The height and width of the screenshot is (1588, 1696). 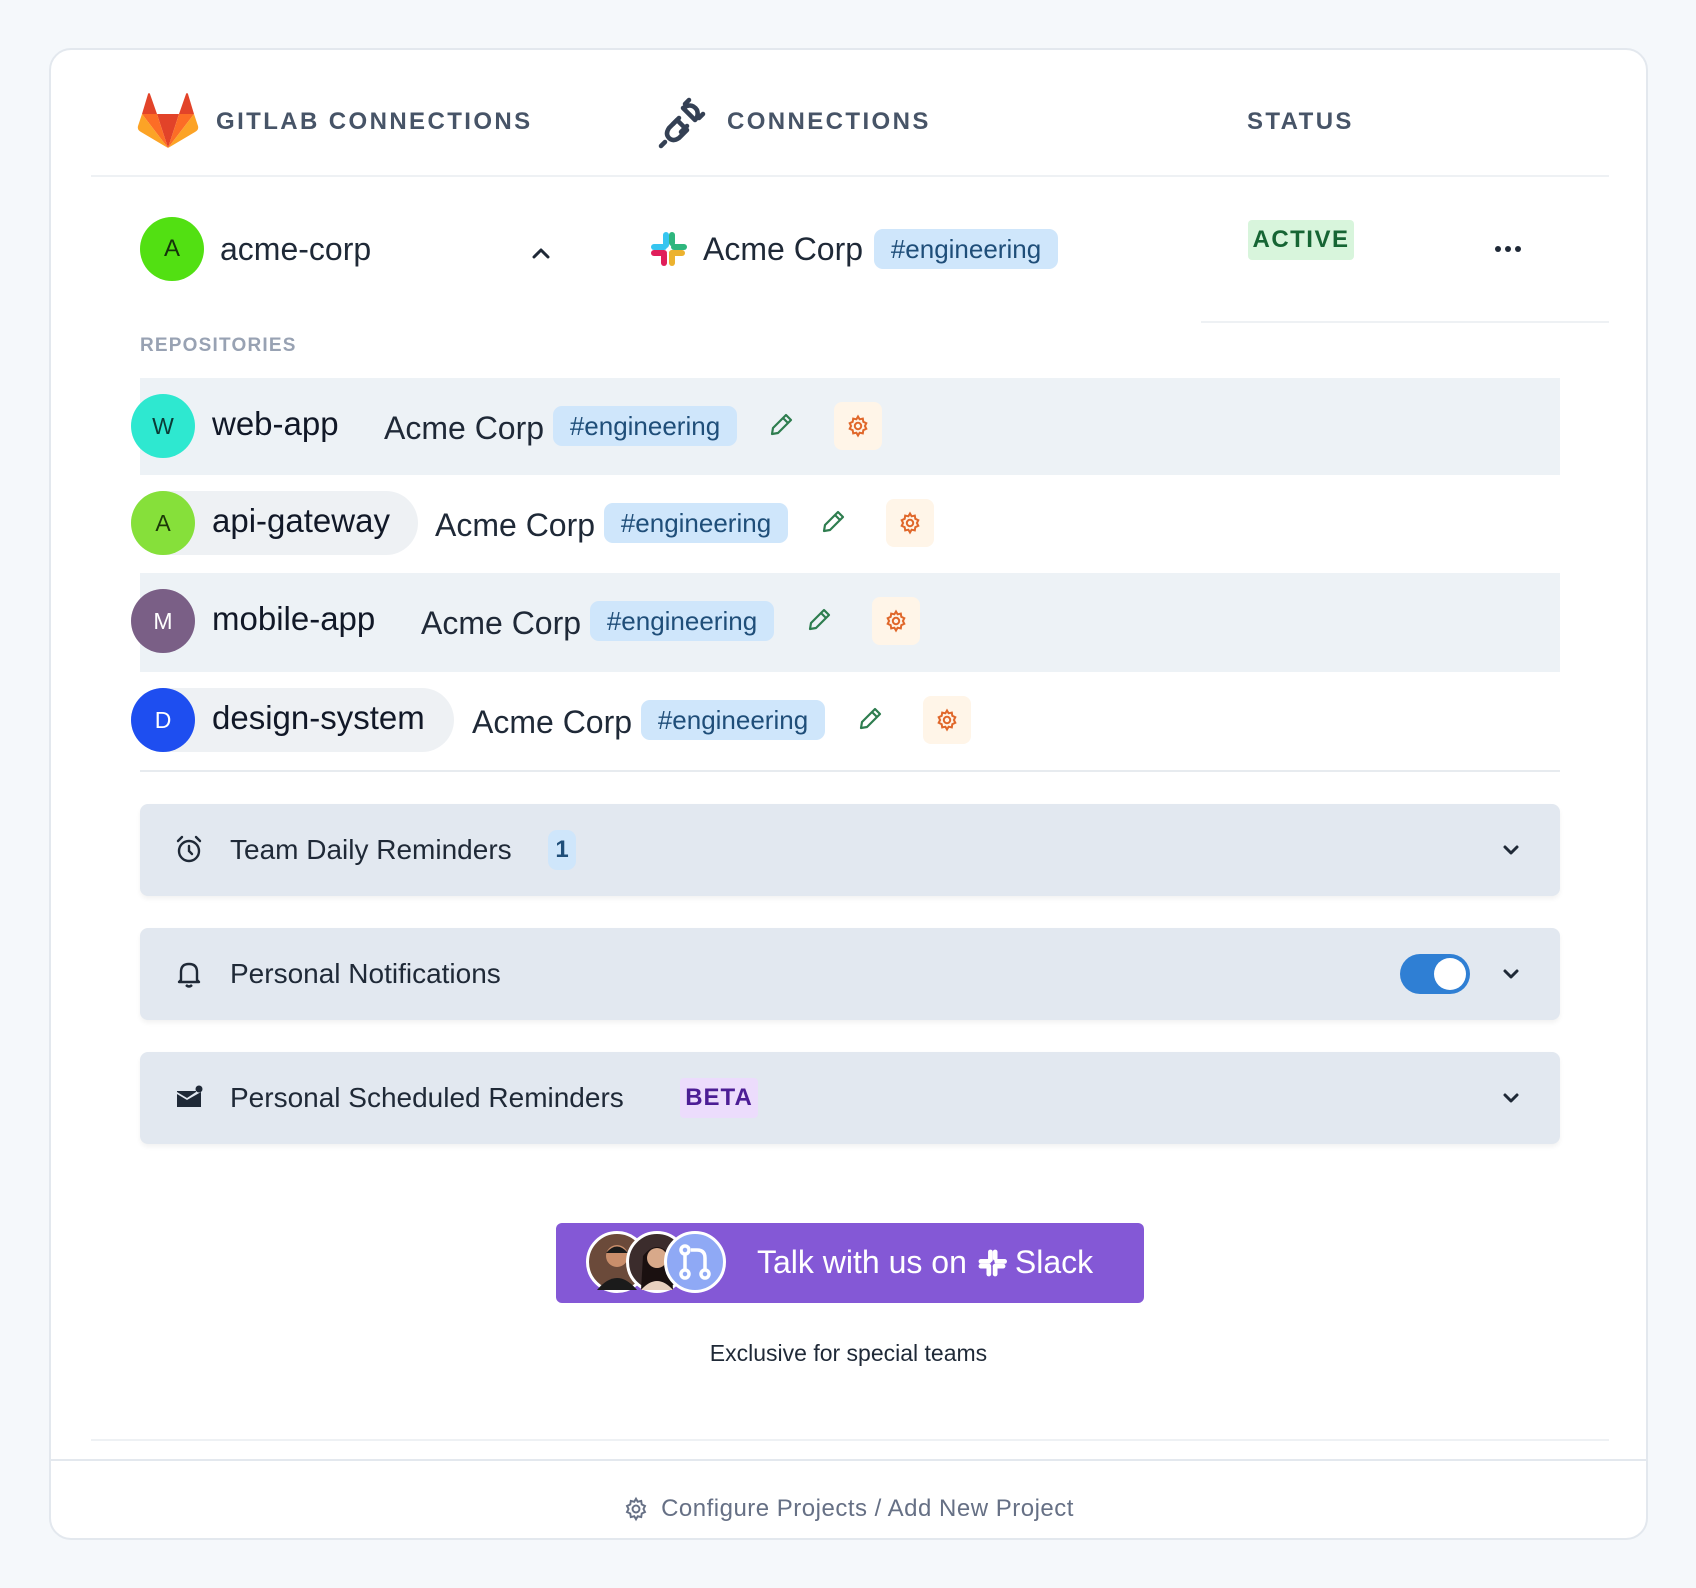 I want to click on chevron-up-icon, so click(x=541, y=253).